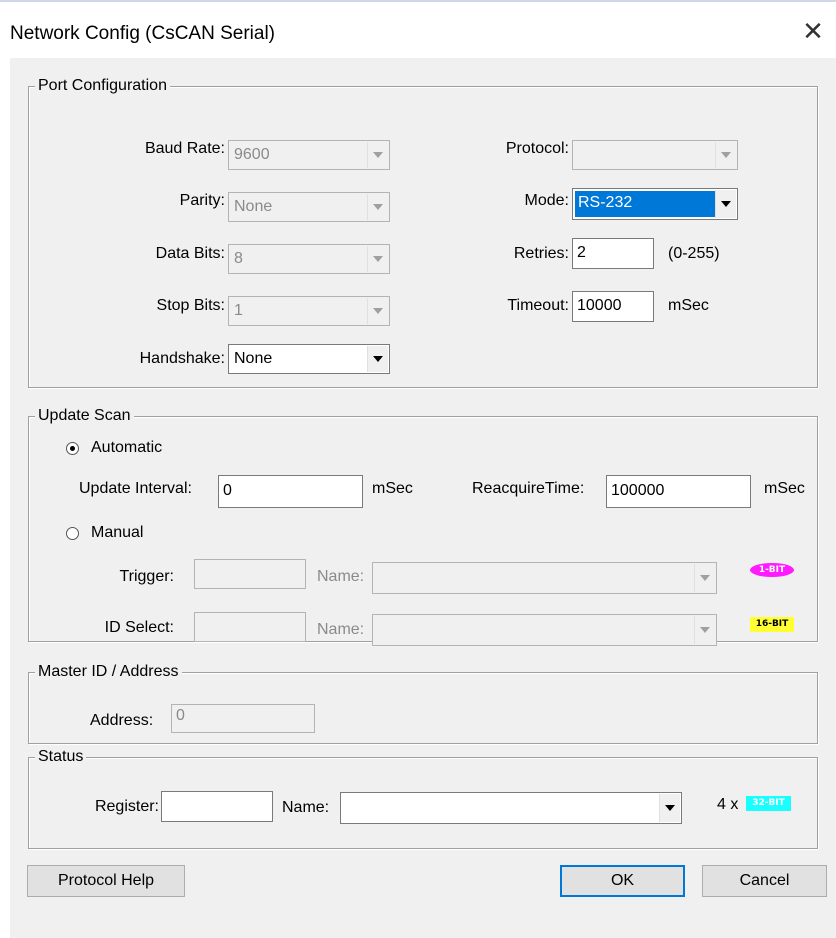 The width and height of the screenshot is (836, 938). I want to click on protocol-help-button: Protocol Help, so click(106, 881).